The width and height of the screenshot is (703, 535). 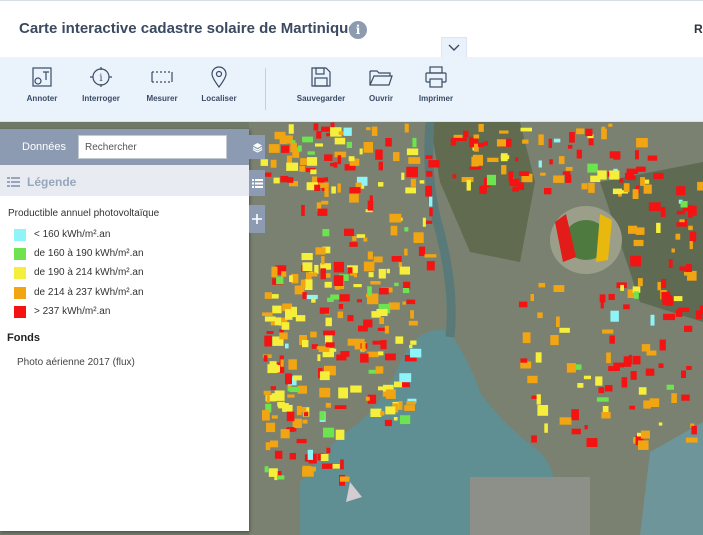 What do you see at coordinates (44, 147) in the screenshot?
I see `panel-tab-label: Données` at bounding box center [44, 147].